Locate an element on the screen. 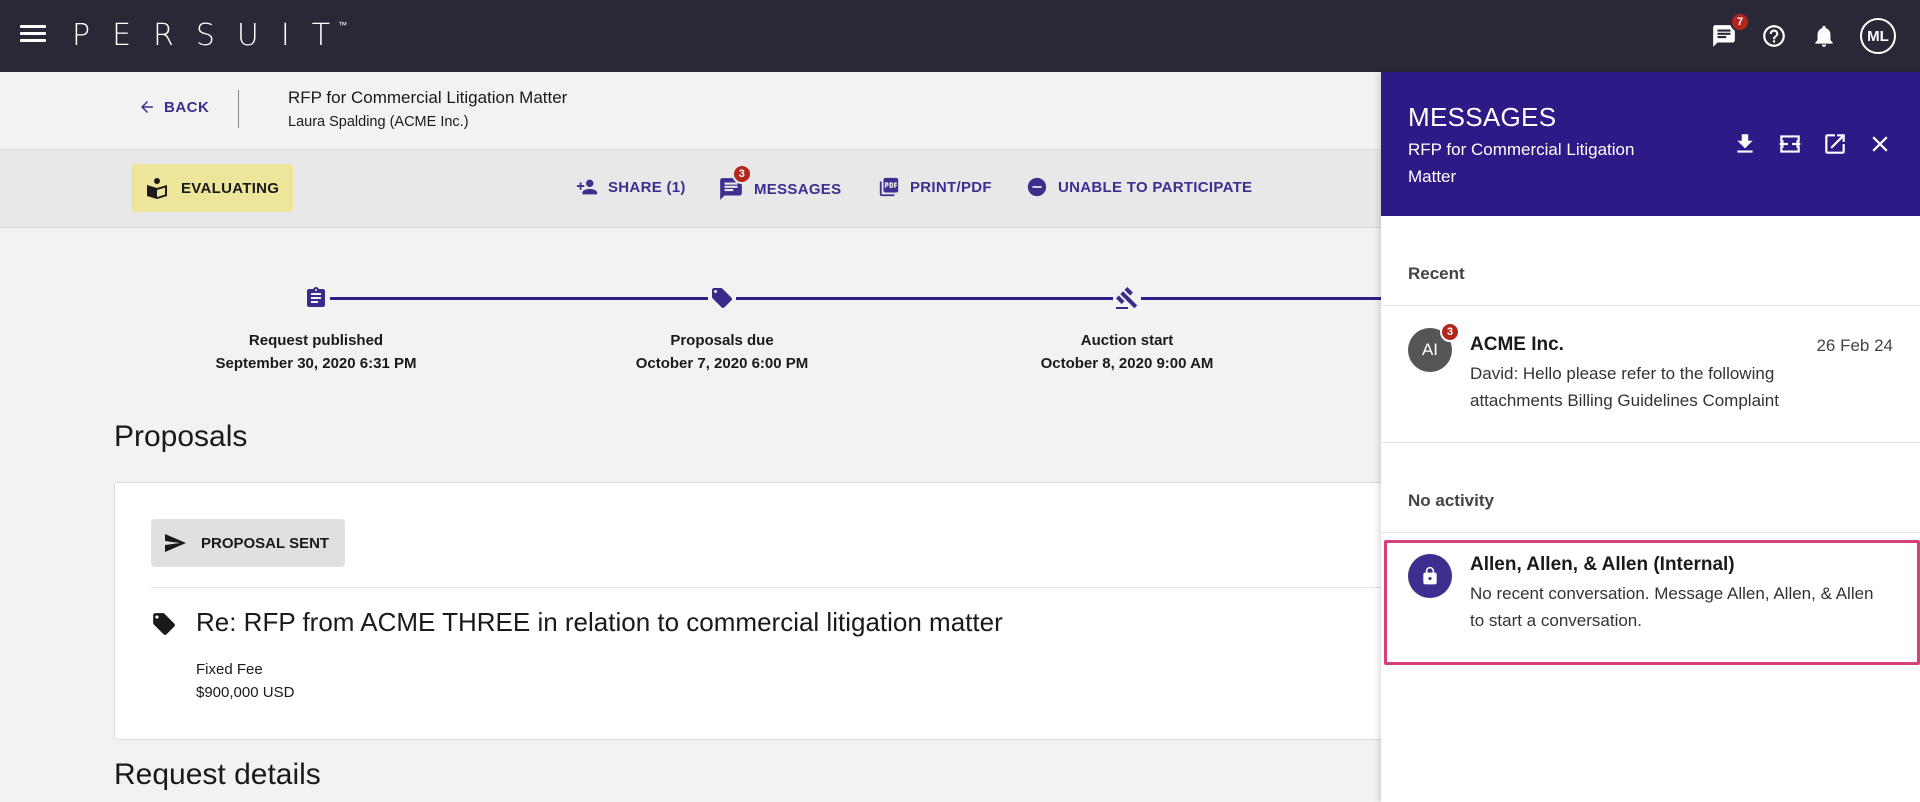 This screenshot has height=802, width=1920. app-logo: PERSUIT™ is located at coordinates (216, 35).